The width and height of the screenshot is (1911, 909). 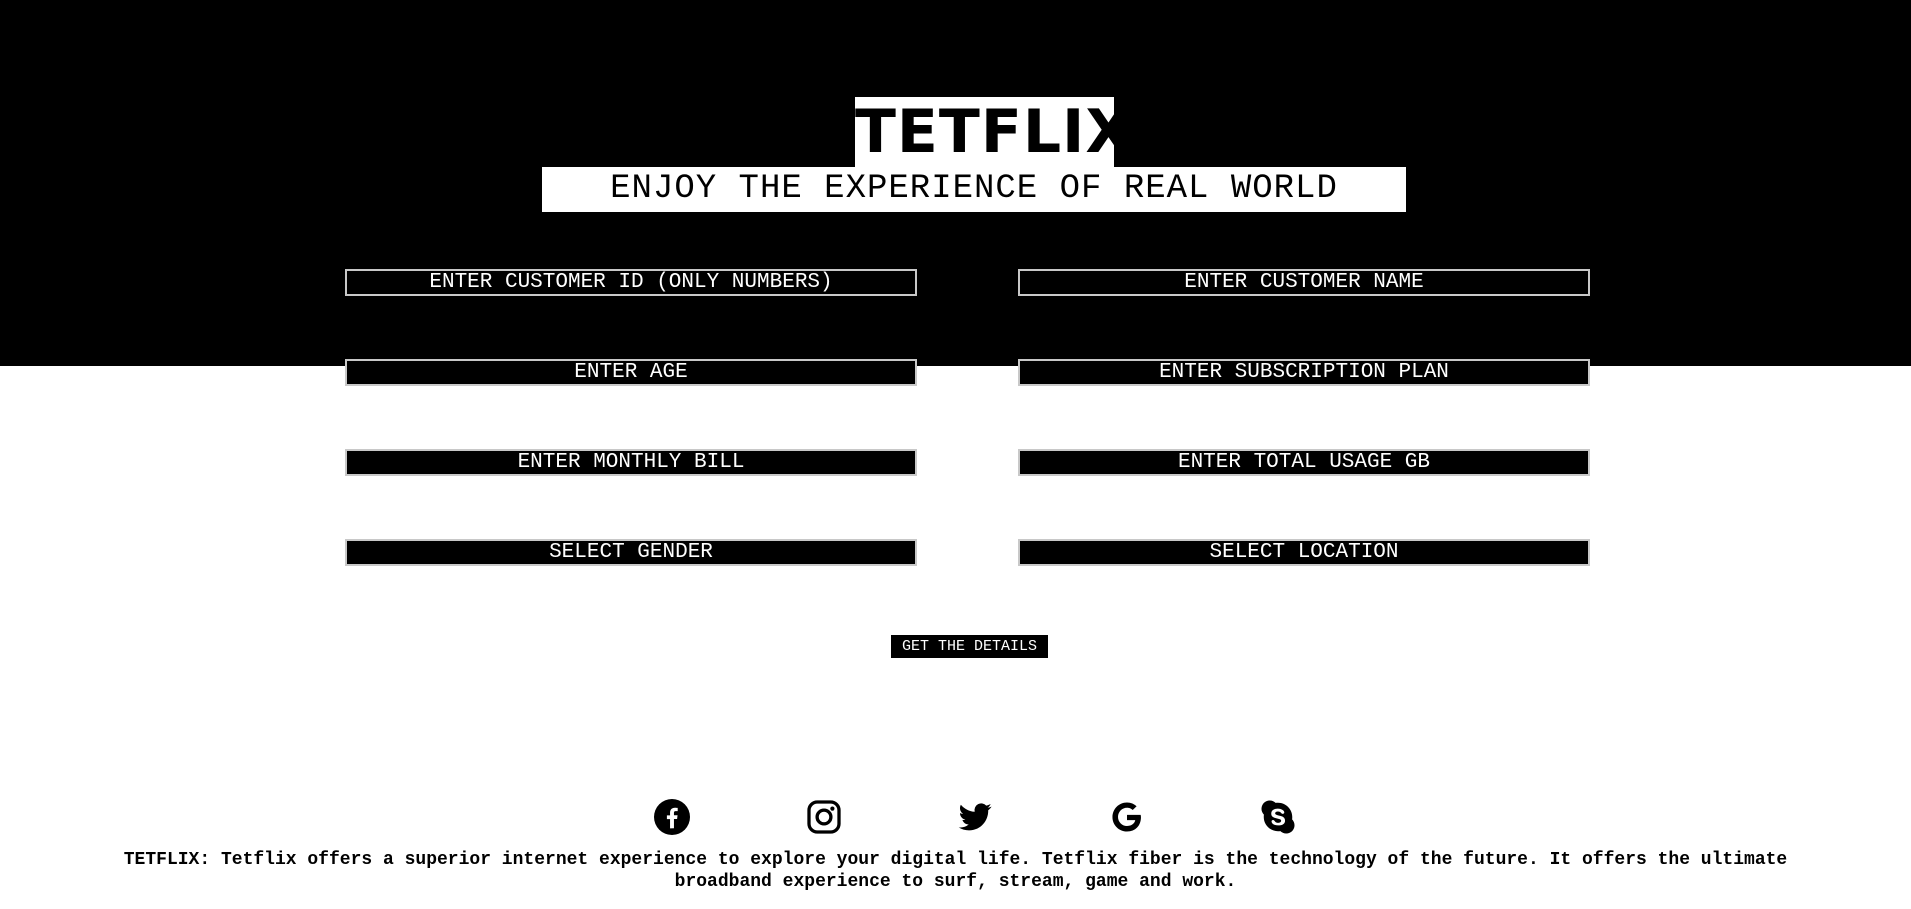 I want to click on instagram-icon, so click(x=824, y=817).